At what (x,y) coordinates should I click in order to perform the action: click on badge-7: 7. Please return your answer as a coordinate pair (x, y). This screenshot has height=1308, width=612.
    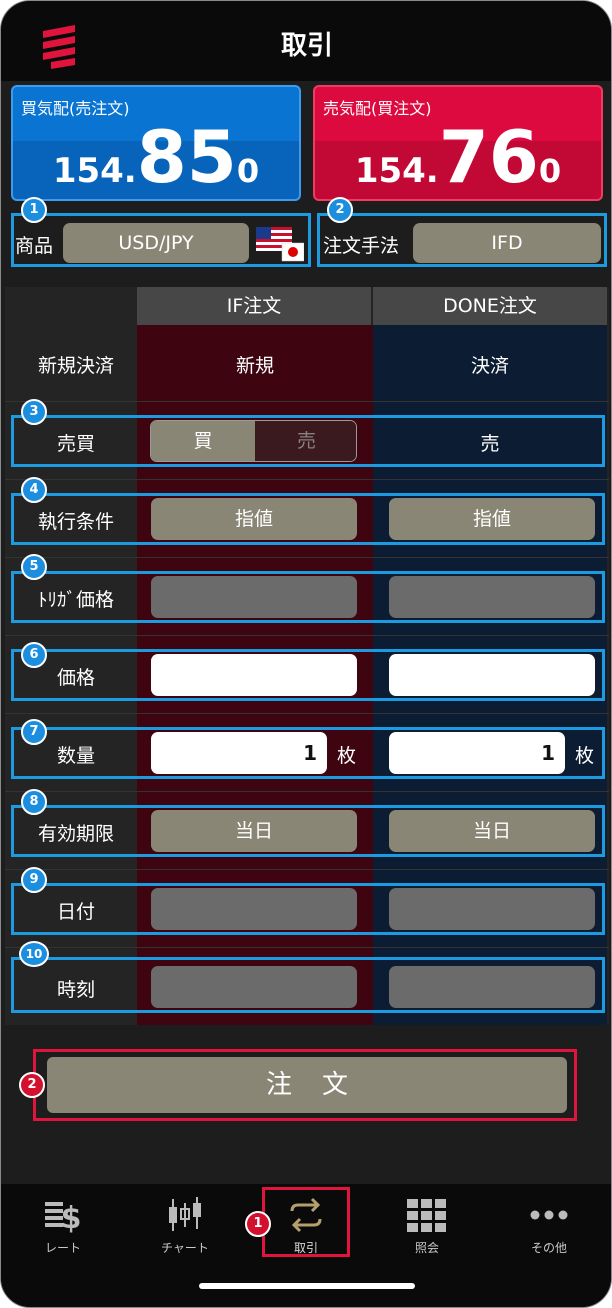
    Looking at the image, I should click on (34, 732).